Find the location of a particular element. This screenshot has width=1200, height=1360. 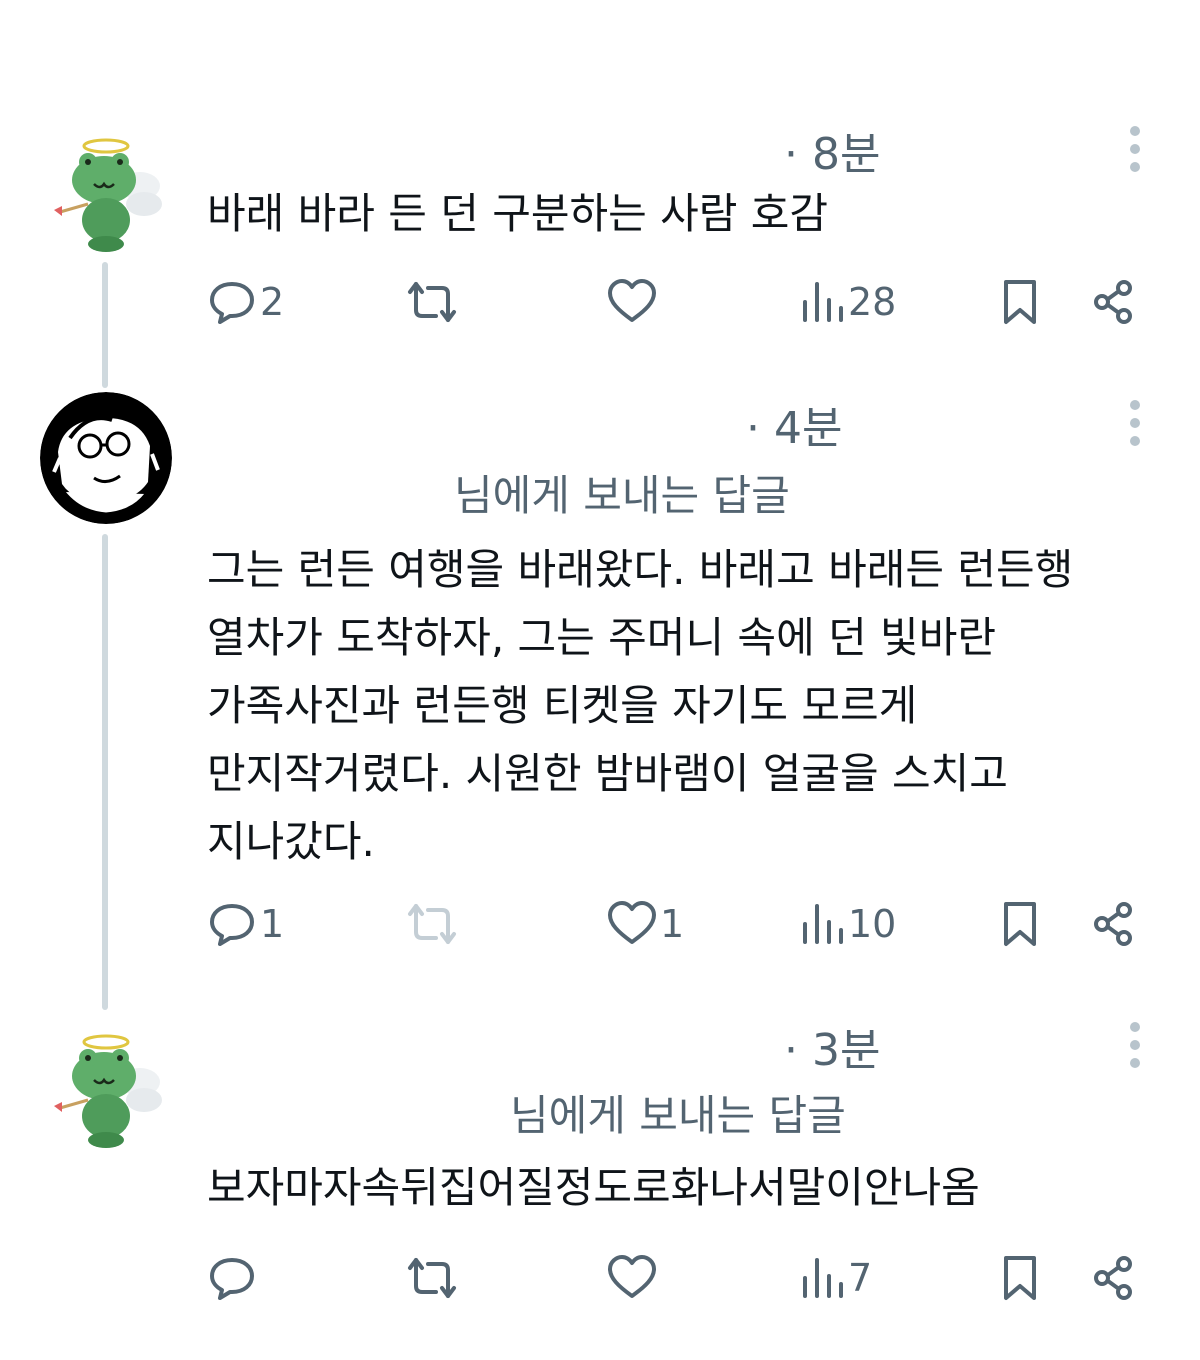

reply-count: 2 is located at coordinates (272, 302).